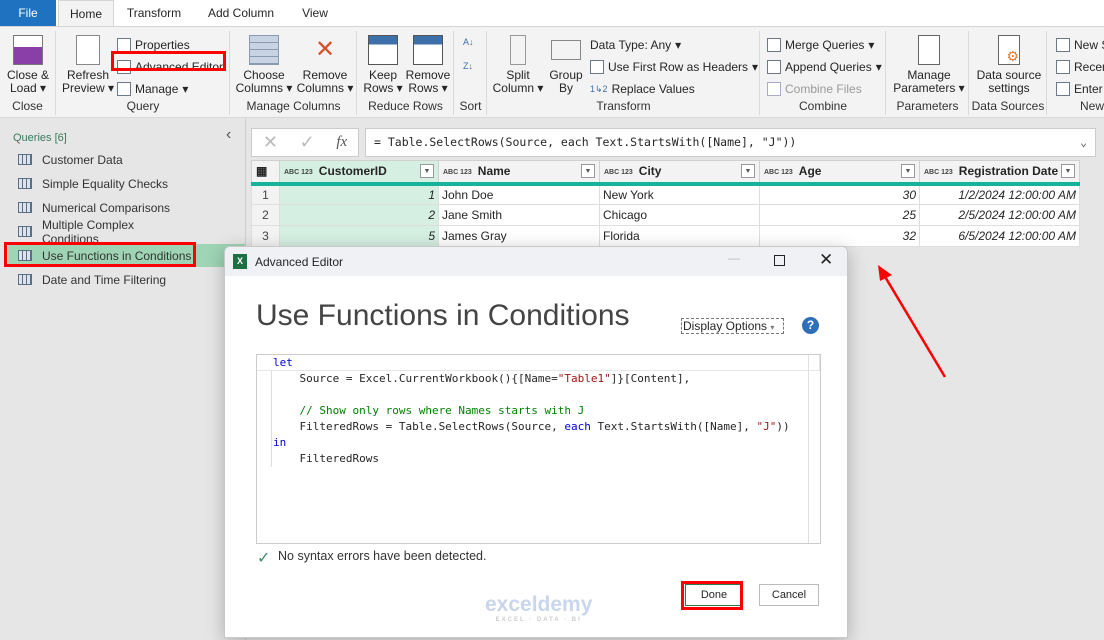 The image size is (1104, 640). What do you see at coordinates (341, 142) in the screenshot?
I see `fx-icon: fx` at bounding box center [341, 142].